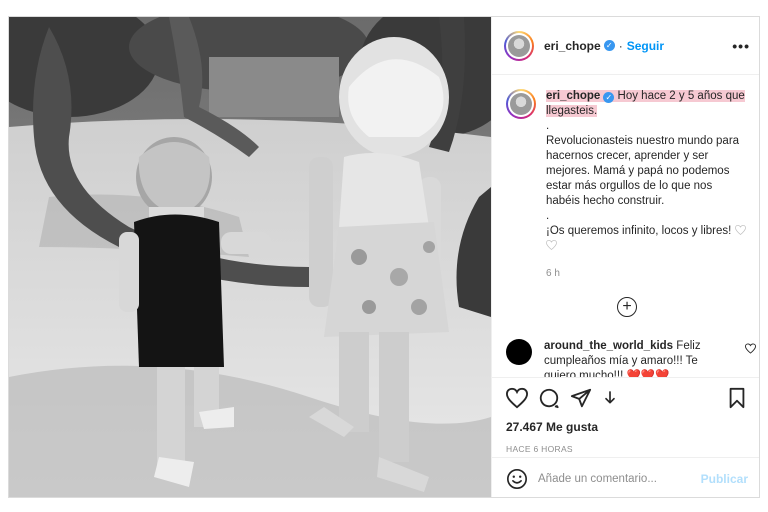 Image resolution: width=768 pixels, height=512 pixels. What do you see at coordinates (618, 478) in the screenshot?
I see `add-comment-input` at bounding box center [618, 478].